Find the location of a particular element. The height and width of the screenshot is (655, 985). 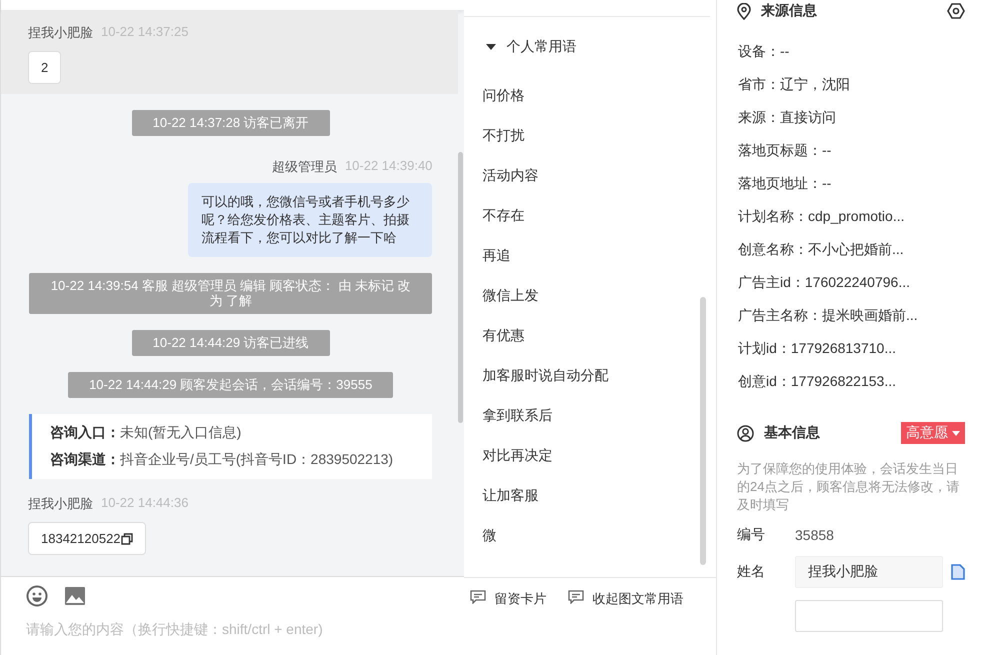

field-label: 编号 is located at coordinates (751, 535).